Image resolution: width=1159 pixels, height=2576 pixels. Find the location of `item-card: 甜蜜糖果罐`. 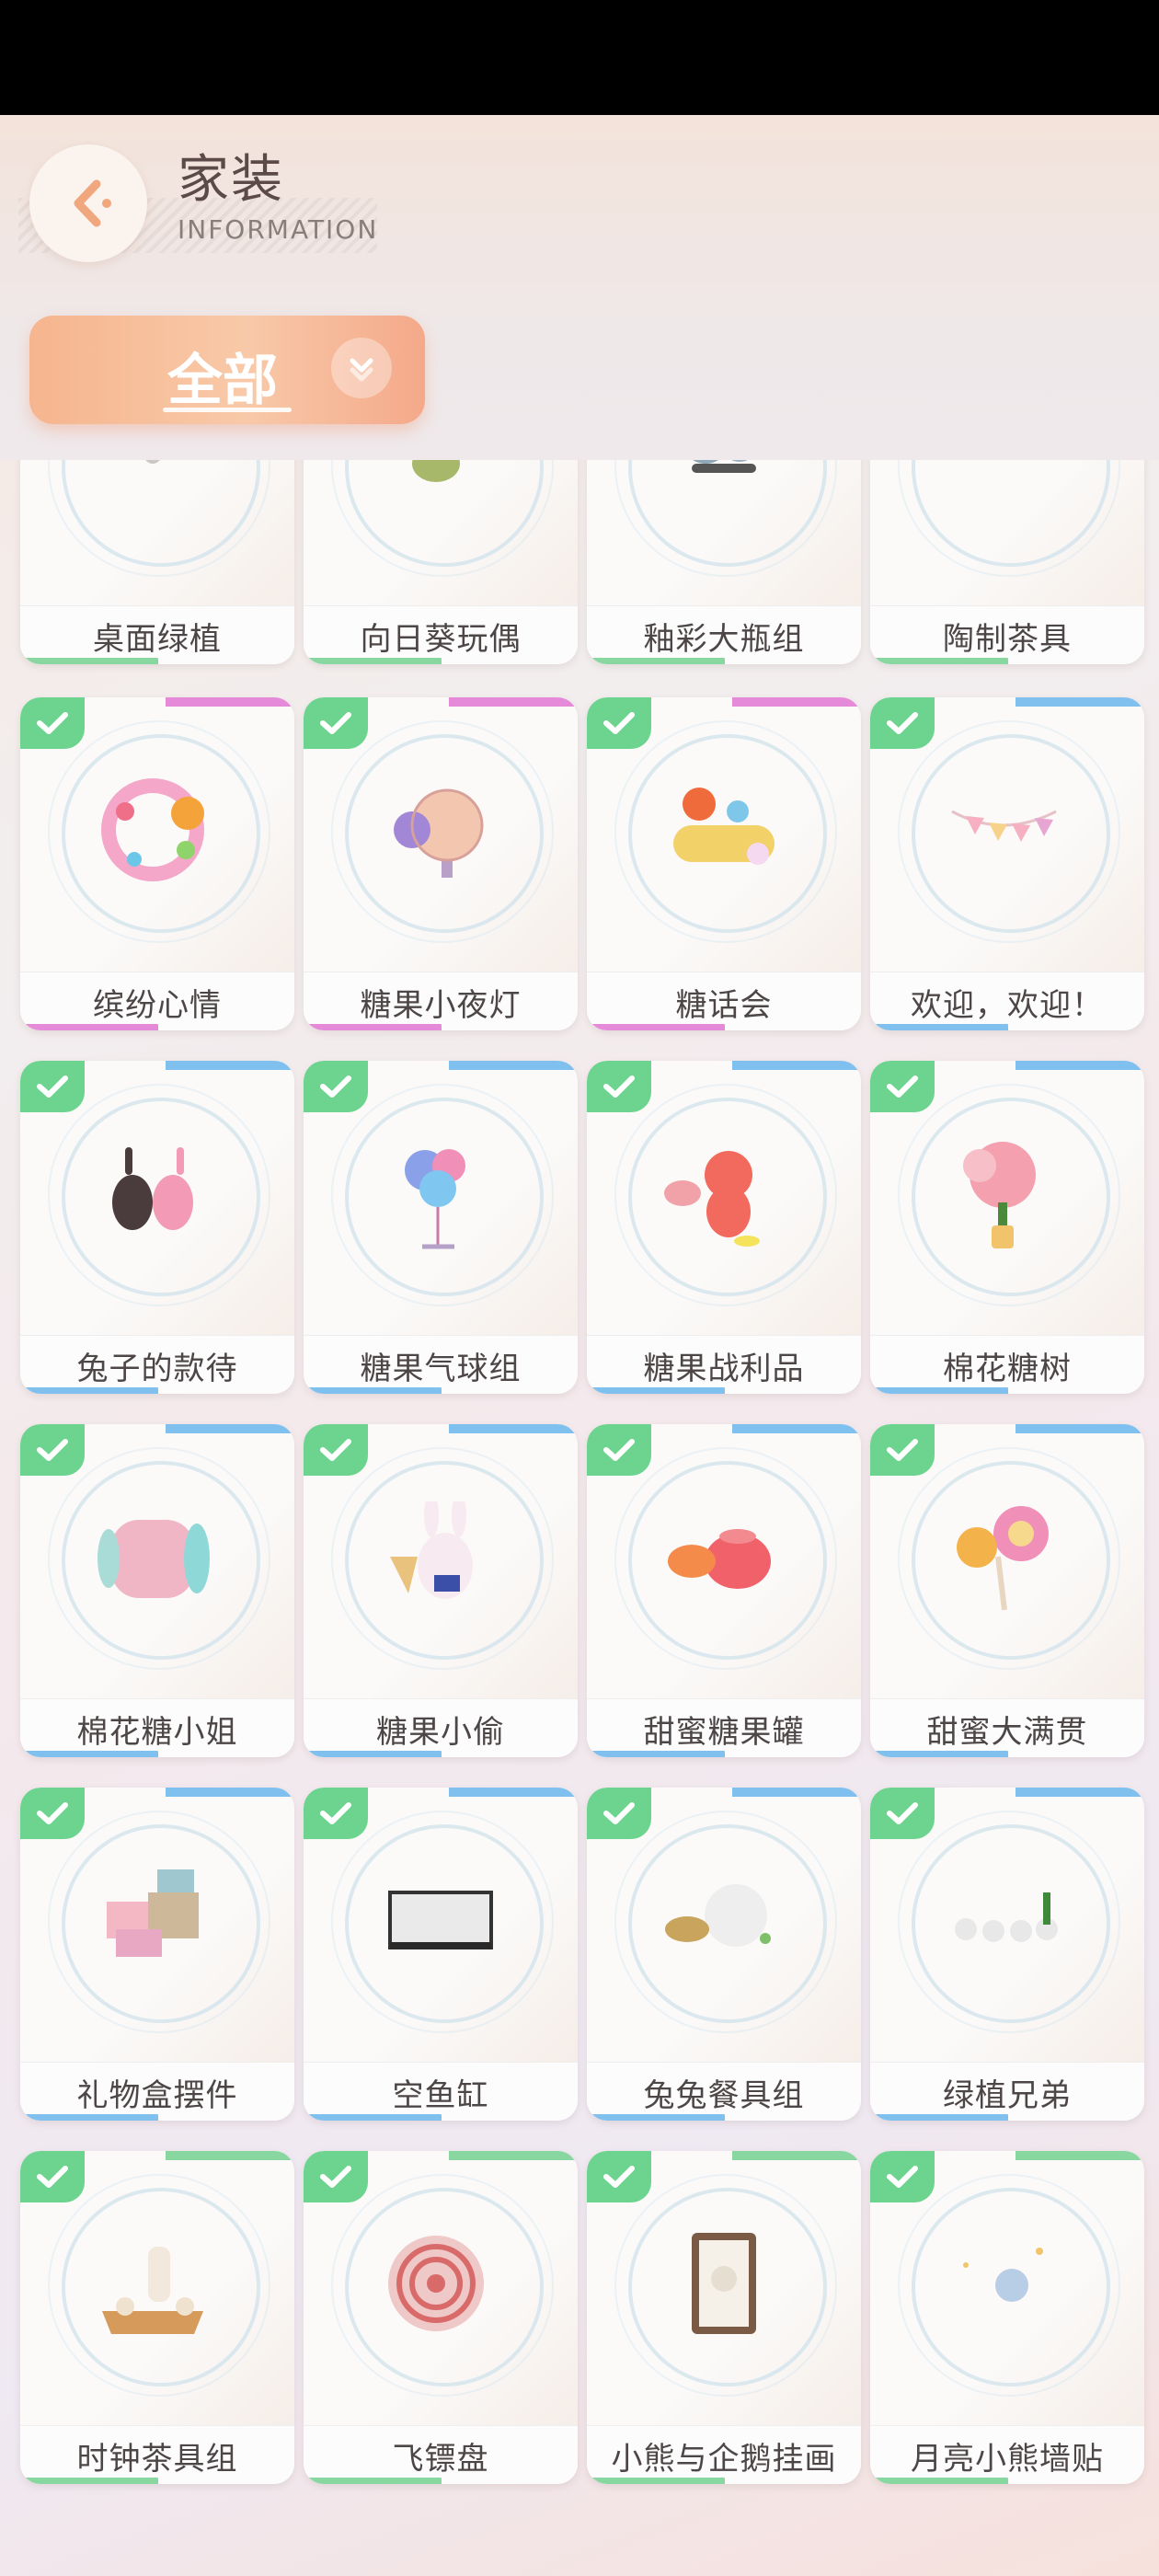

item-card: 甜蜜糖果罐 is located at coordinates (724, 1590).